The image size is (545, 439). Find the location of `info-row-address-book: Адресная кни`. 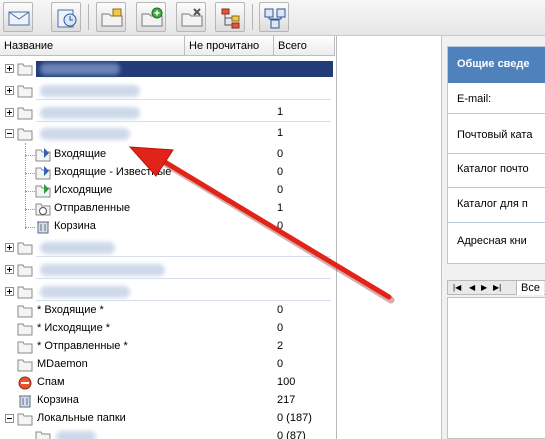

info-row-address-book: Адресная кни is located at coordinates (492, 241).